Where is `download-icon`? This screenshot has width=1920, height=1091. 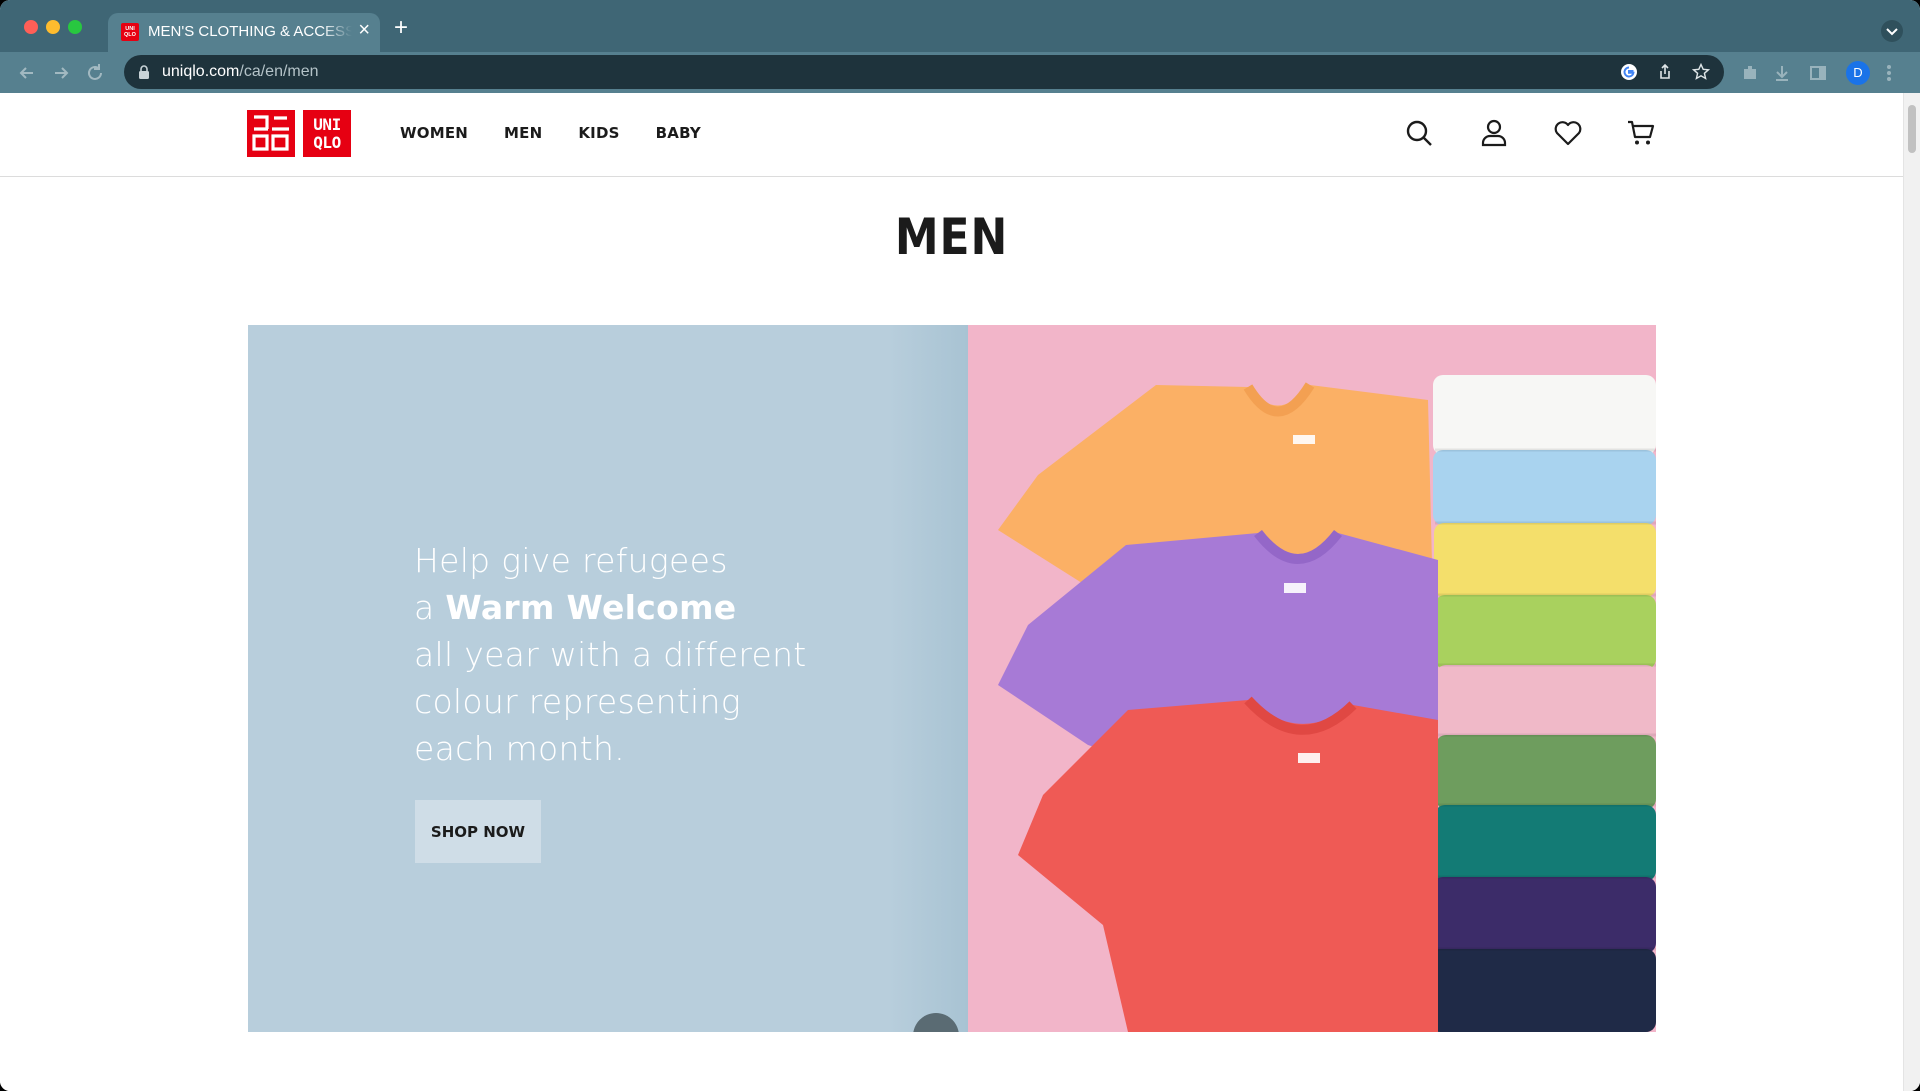 download-icon is located at coordinates (1782, 73).